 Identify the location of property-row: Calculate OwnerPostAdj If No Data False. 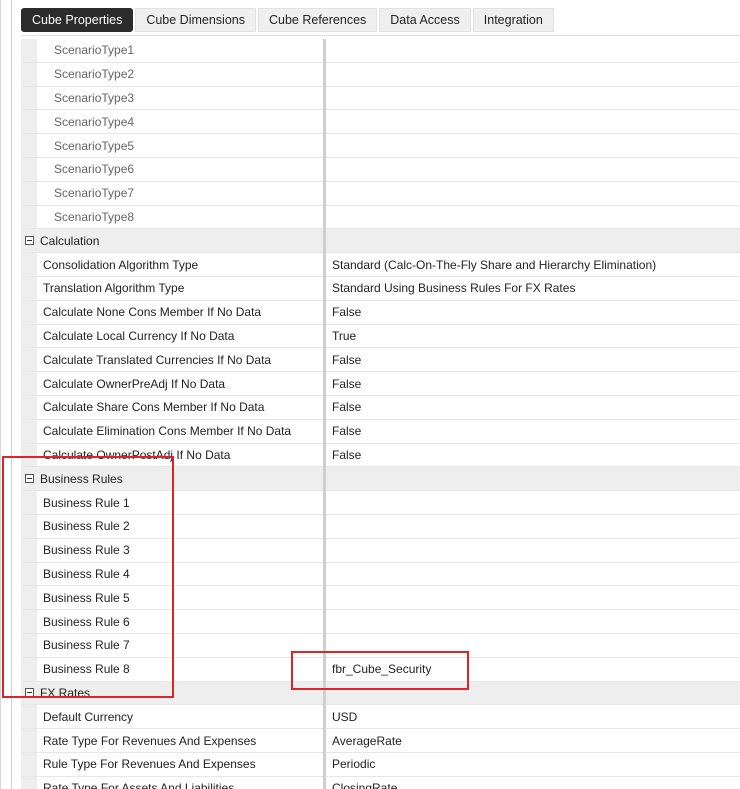
(380, 456).